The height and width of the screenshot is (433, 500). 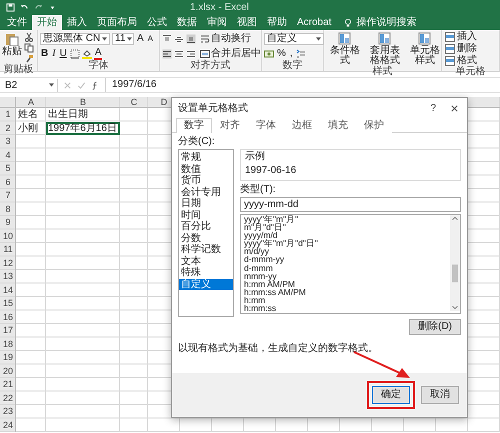 What do you see at coordinates (206, 261) in the screenshot?
I see `category-item: 文本` at bounding box center [206, 261].